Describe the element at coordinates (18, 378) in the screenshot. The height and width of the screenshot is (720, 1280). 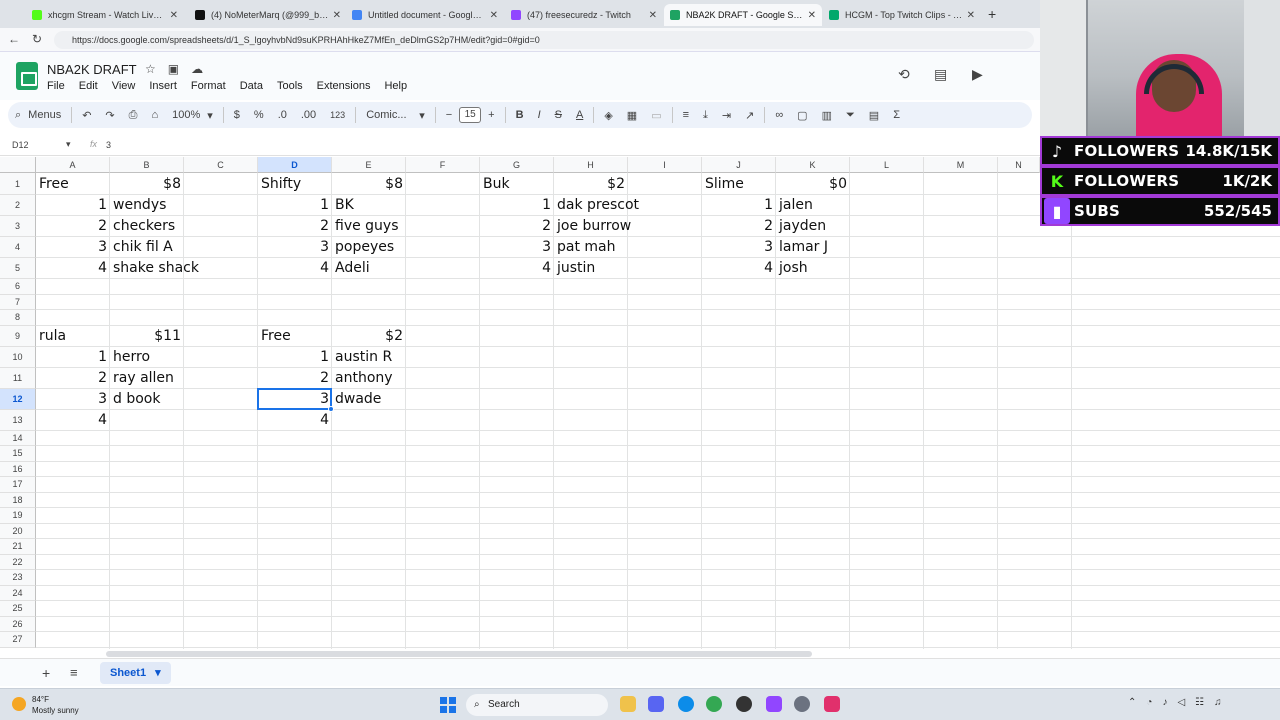
I see `row-header: 11` at that location.